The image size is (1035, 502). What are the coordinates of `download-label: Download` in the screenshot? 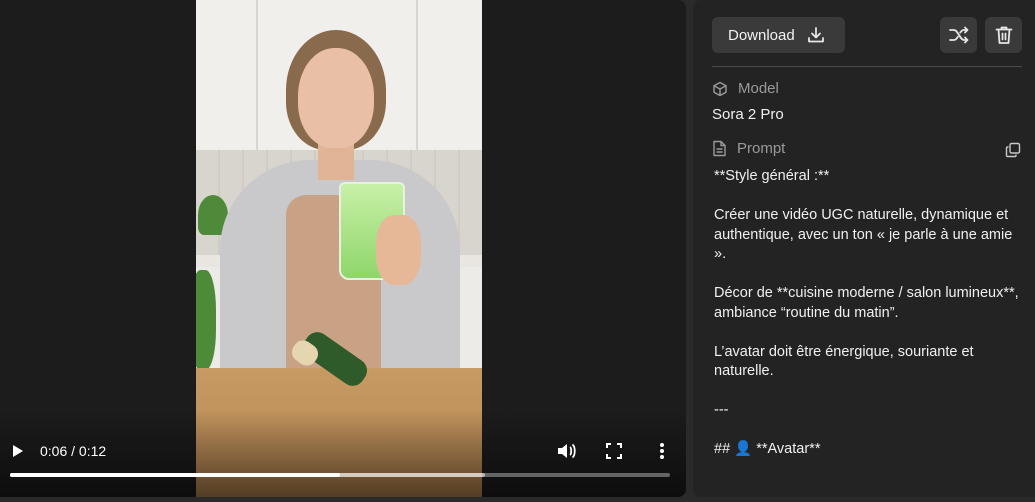 It's located at (761, 35).